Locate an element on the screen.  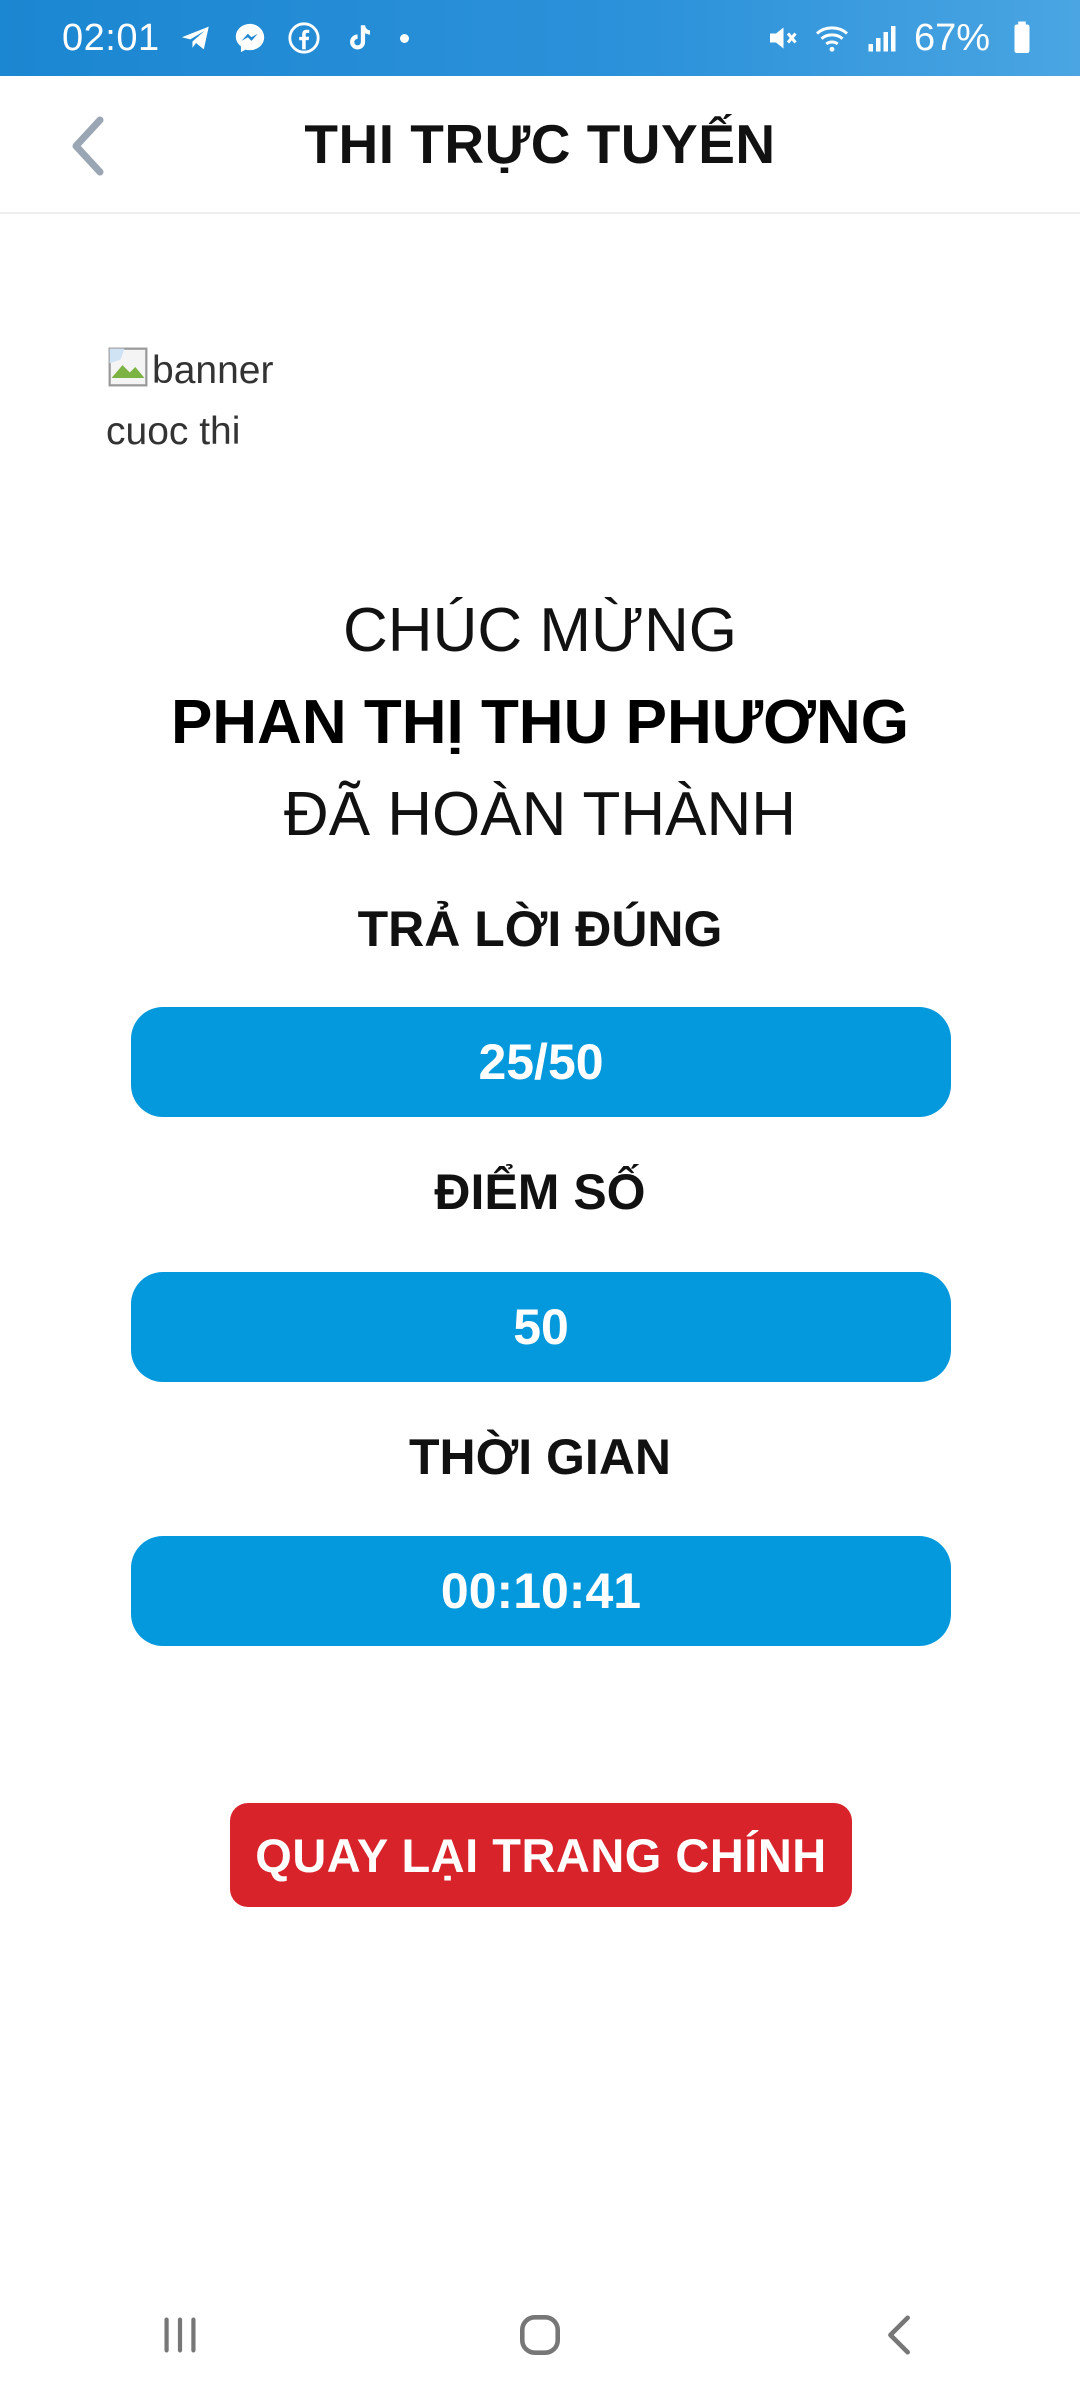
recent-apps-icon is located at coordinates (180, 2335).